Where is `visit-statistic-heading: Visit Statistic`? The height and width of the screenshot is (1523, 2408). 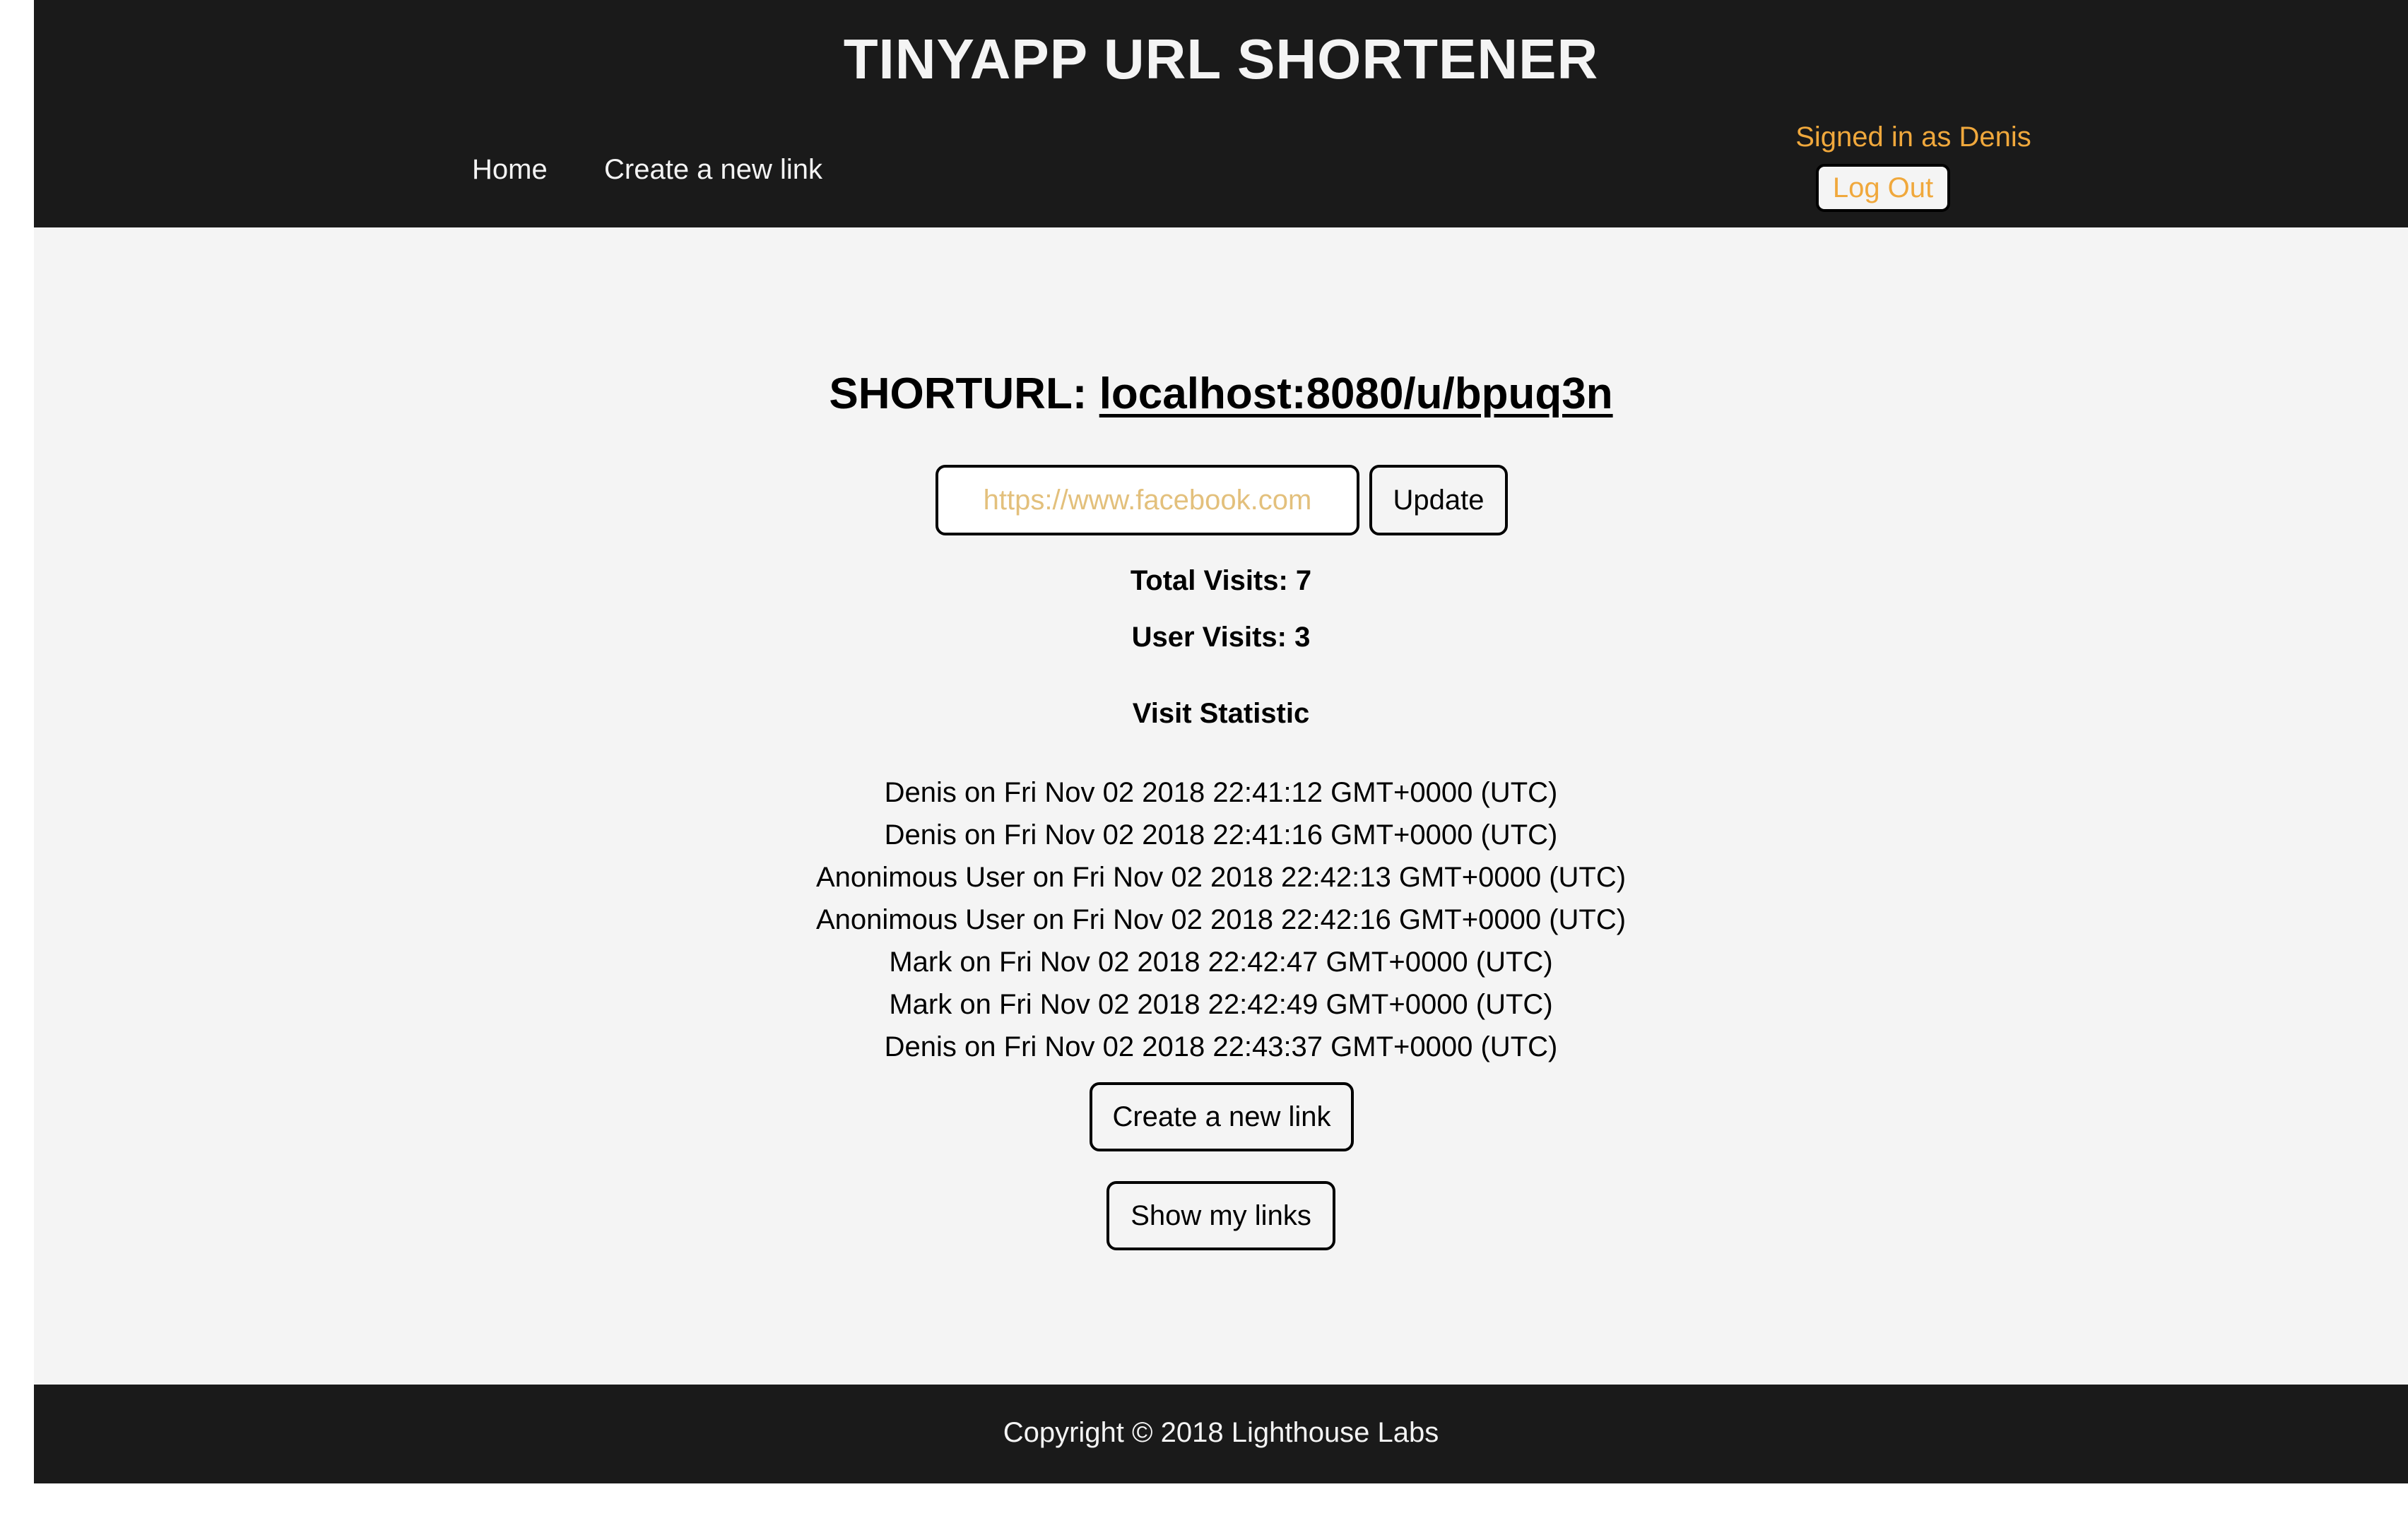 visit-statistic-heading: Visit Statistic is located at coordinates (1221, 713).